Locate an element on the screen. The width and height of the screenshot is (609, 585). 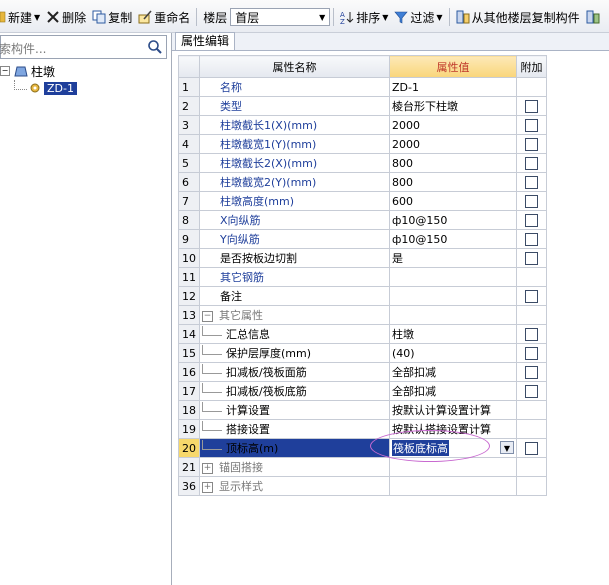
table-row: 9 Y向纵筋 ф10@150 is located at coordinates (362, 239).